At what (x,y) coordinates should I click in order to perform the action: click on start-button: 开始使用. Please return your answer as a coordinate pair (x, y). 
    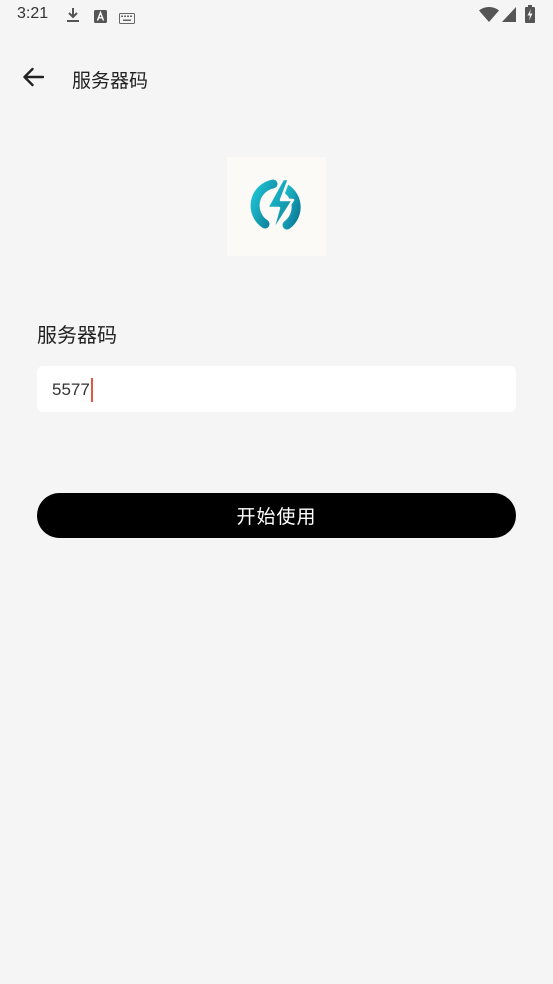
    Looking at the image, I should click on (276, 515).